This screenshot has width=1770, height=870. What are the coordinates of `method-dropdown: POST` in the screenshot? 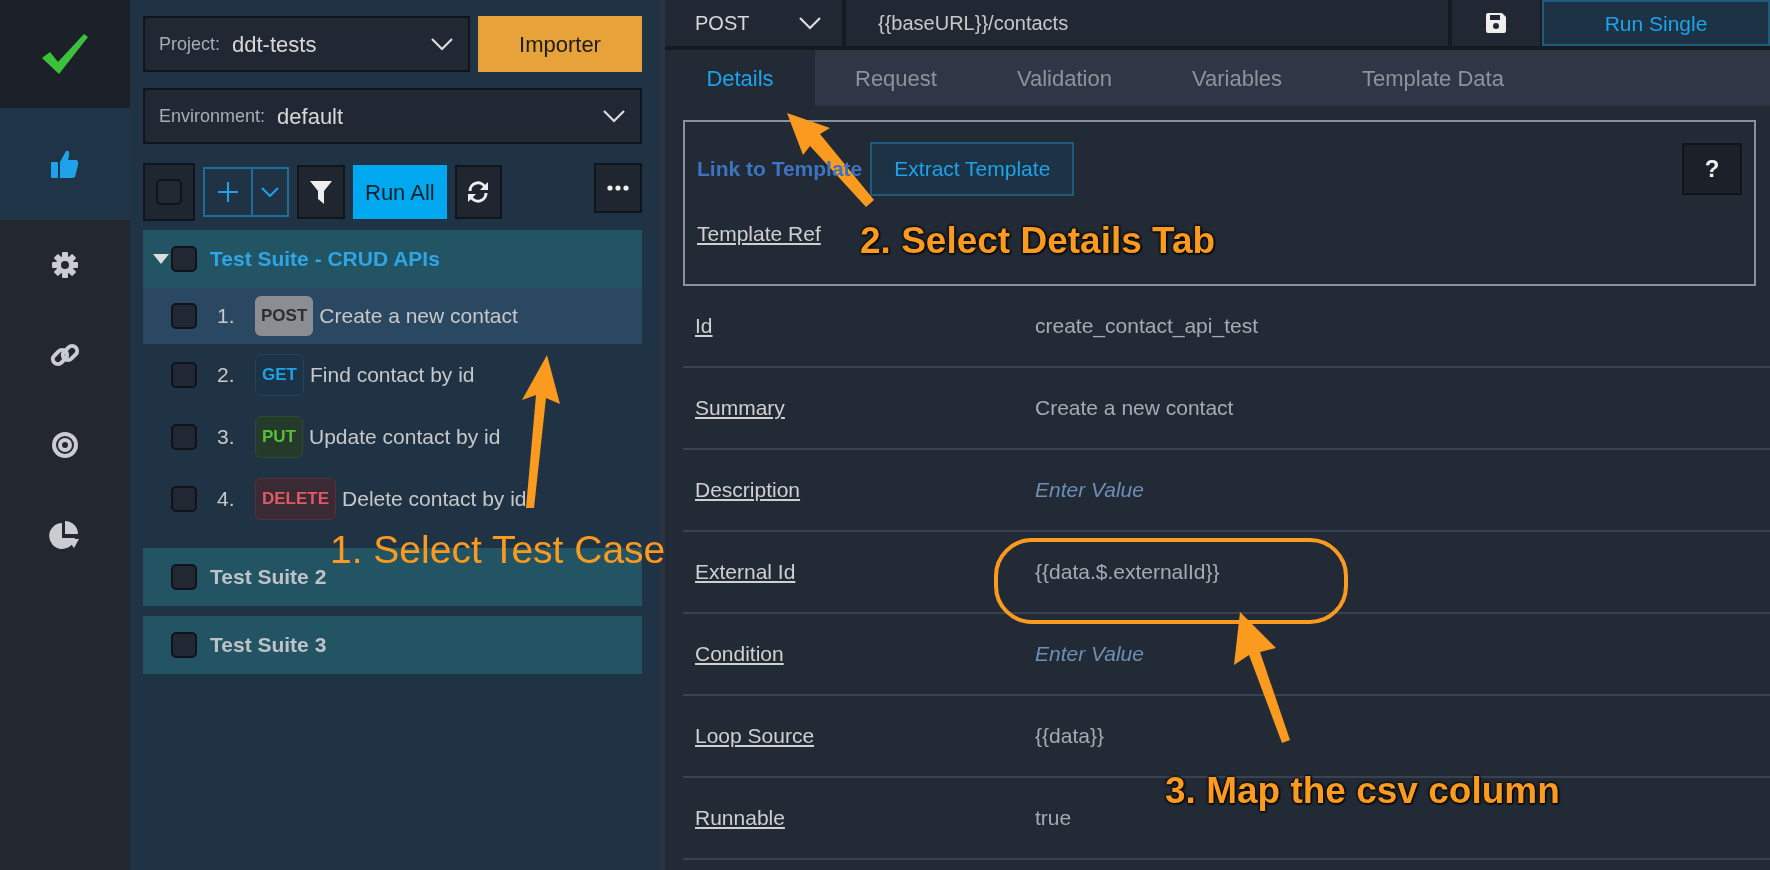 It's located at (755, 23).